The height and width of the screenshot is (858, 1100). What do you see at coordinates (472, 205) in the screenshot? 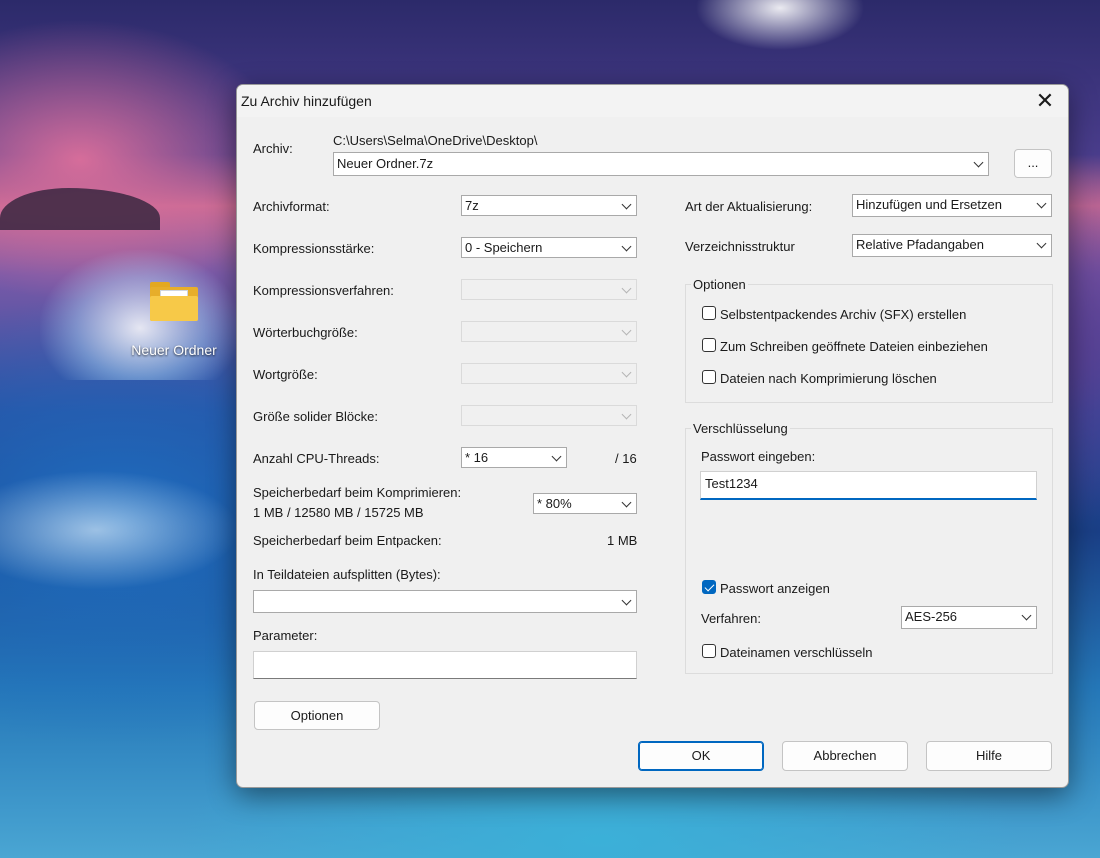
I see `format-value: 7z` at bounding box center [472, 205].